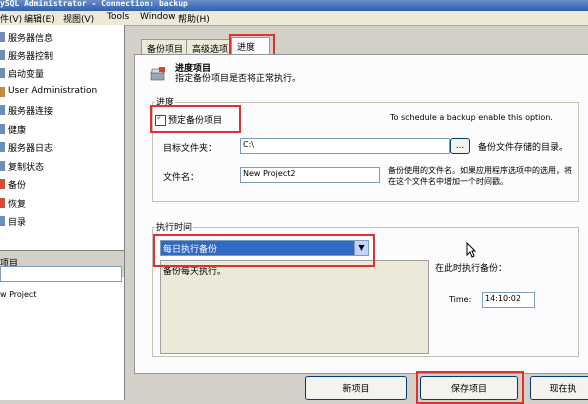  Describe the element at coordinates (62, 147) in the screenshot. I see `sidebar-item-server-logs: 服务器日志` at that location.